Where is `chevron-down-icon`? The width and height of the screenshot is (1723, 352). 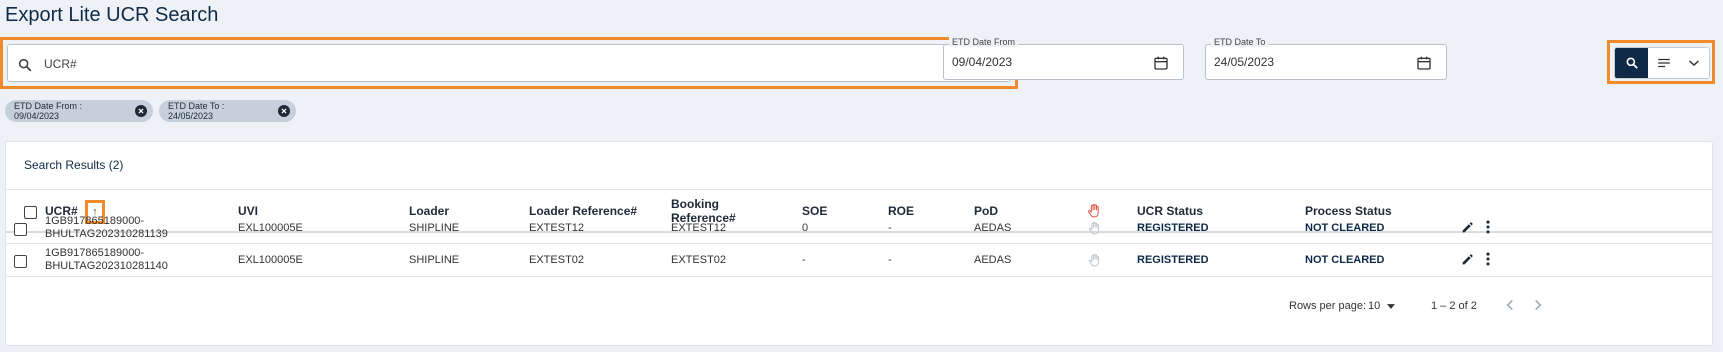 chevron-down-icon is located at coordinates (1694, 63).